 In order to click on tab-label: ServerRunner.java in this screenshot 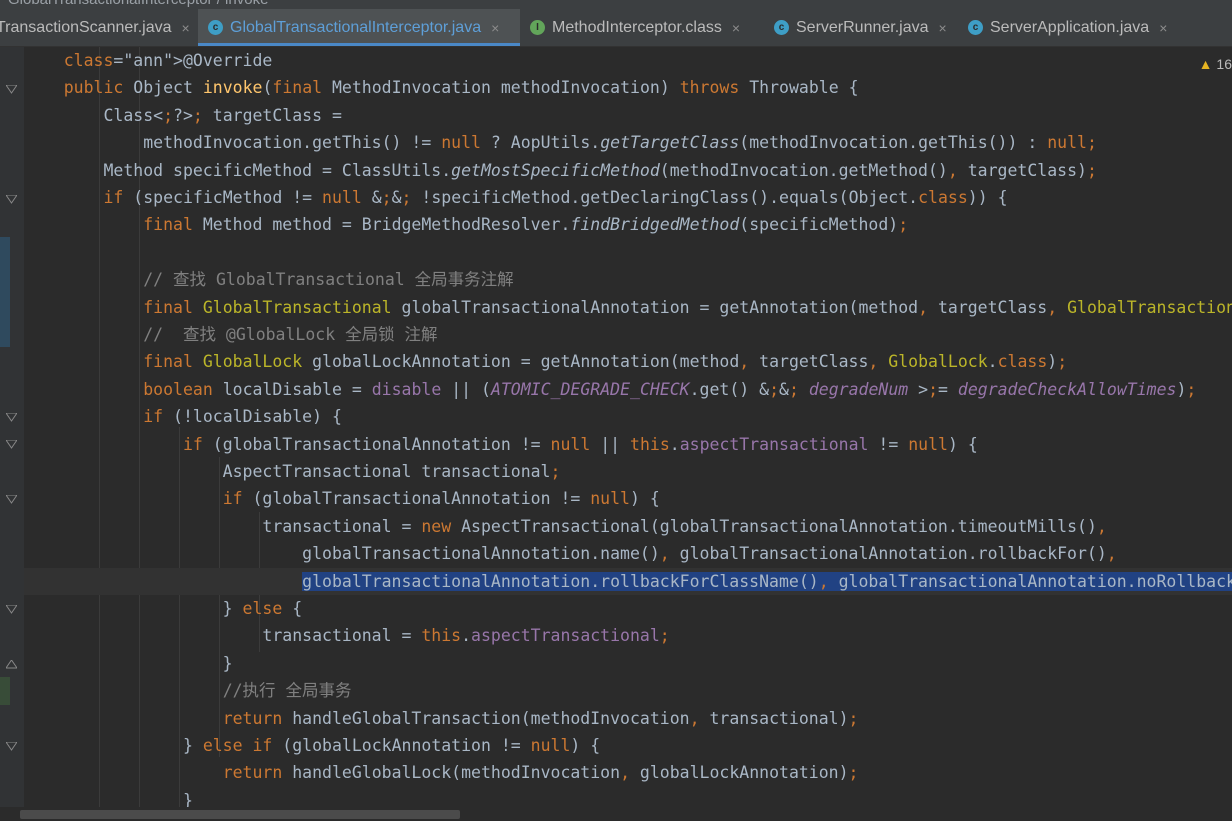, I will do `click(862, 27)`.